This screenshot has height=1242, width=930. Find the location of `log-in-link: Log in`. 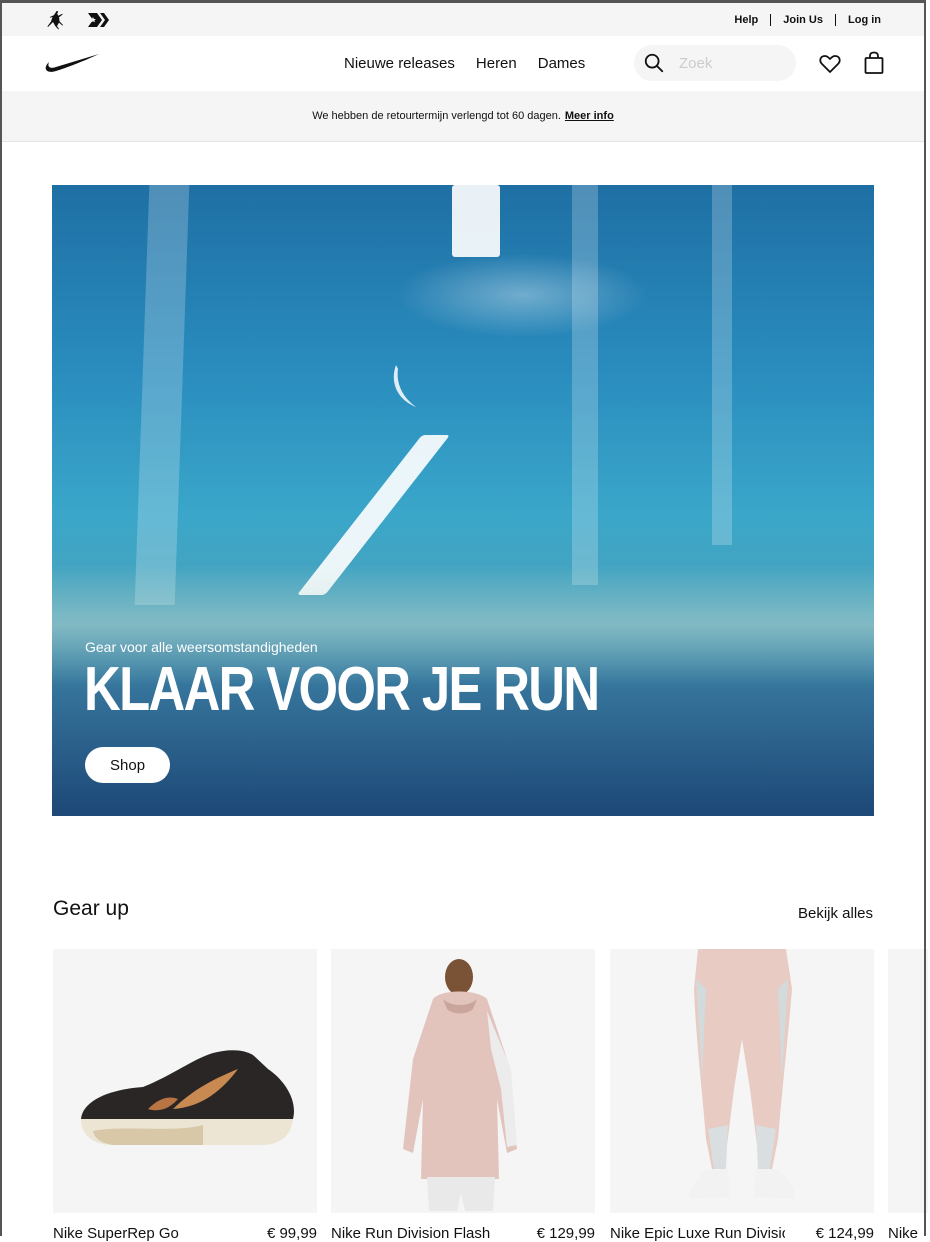

log-in-link: Log in is located at coordinates (858, 20).